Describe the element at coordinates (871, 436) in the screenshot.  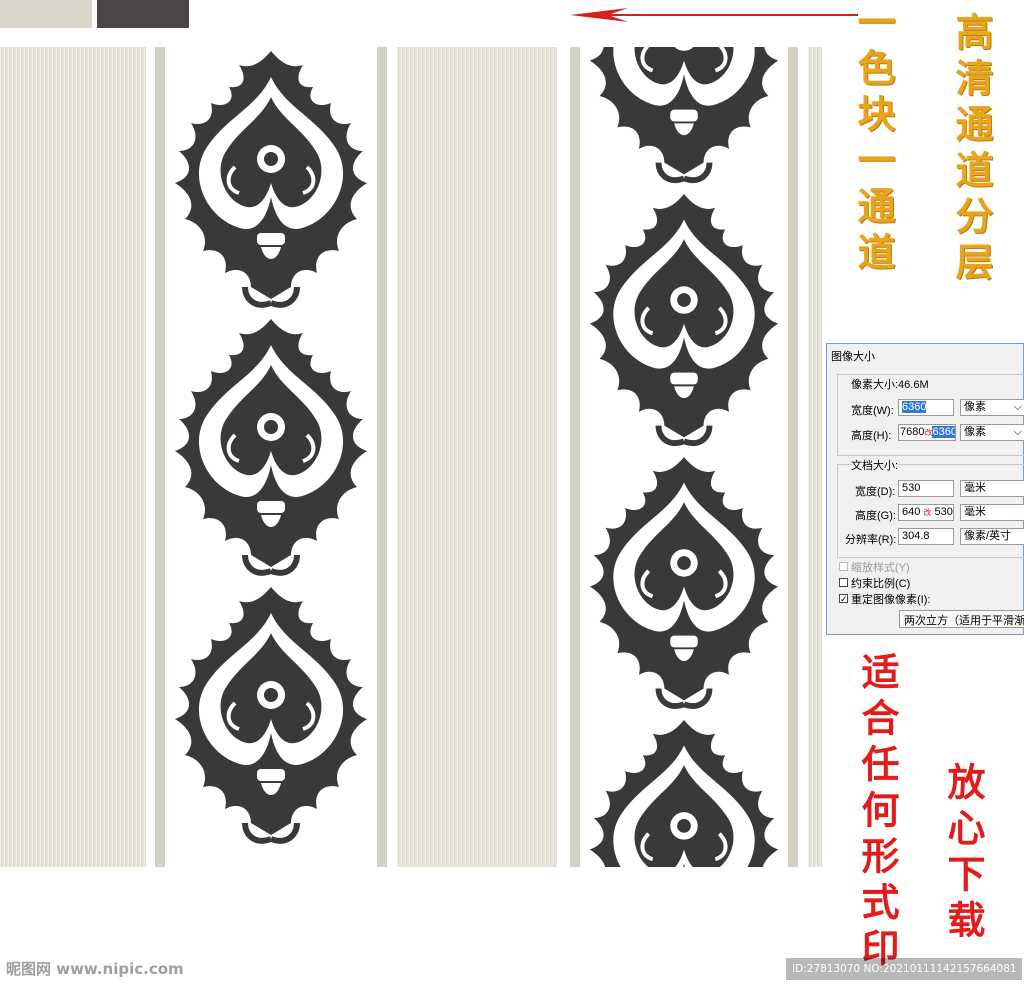
I see `height-label: 高度(H):` at that location.